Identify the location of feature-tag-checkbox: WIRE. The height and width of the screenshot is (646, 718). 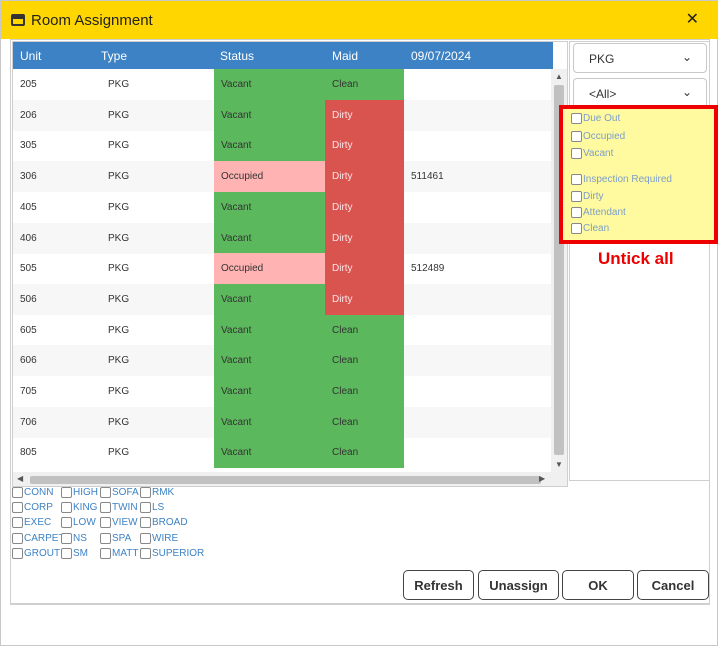
(159, 538).